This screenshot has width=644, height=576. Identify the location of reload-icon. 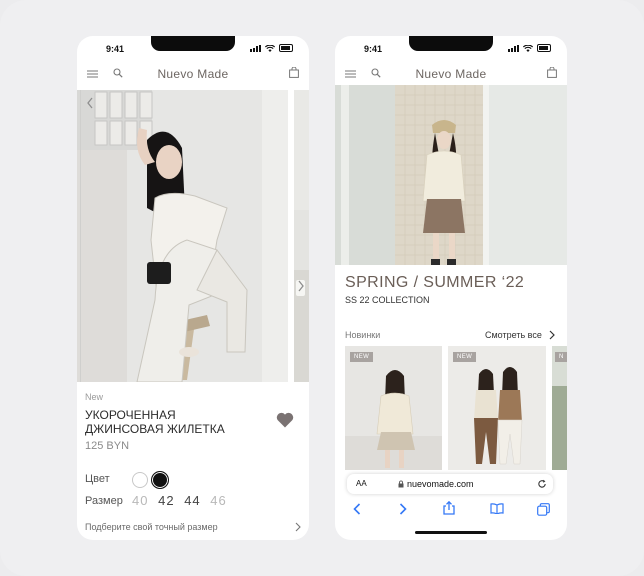
(542, 484).